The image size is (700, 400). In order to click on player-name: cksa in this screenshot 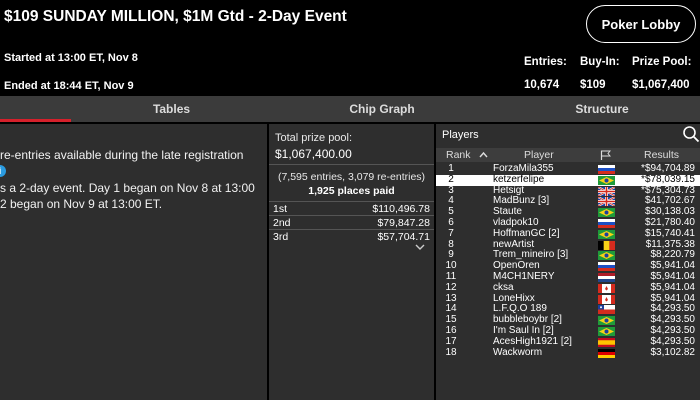, I will do `click(503, 287)`.